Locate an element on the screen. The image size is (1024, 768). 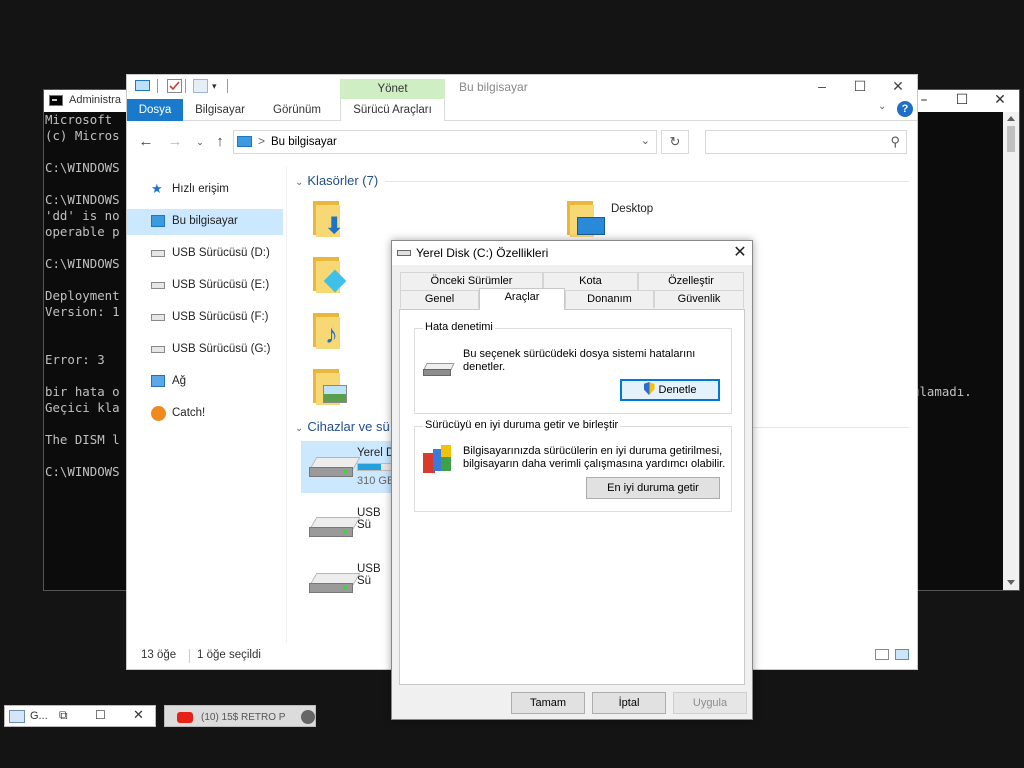
search-input: ⚲ is located at coordinates (806, 142).